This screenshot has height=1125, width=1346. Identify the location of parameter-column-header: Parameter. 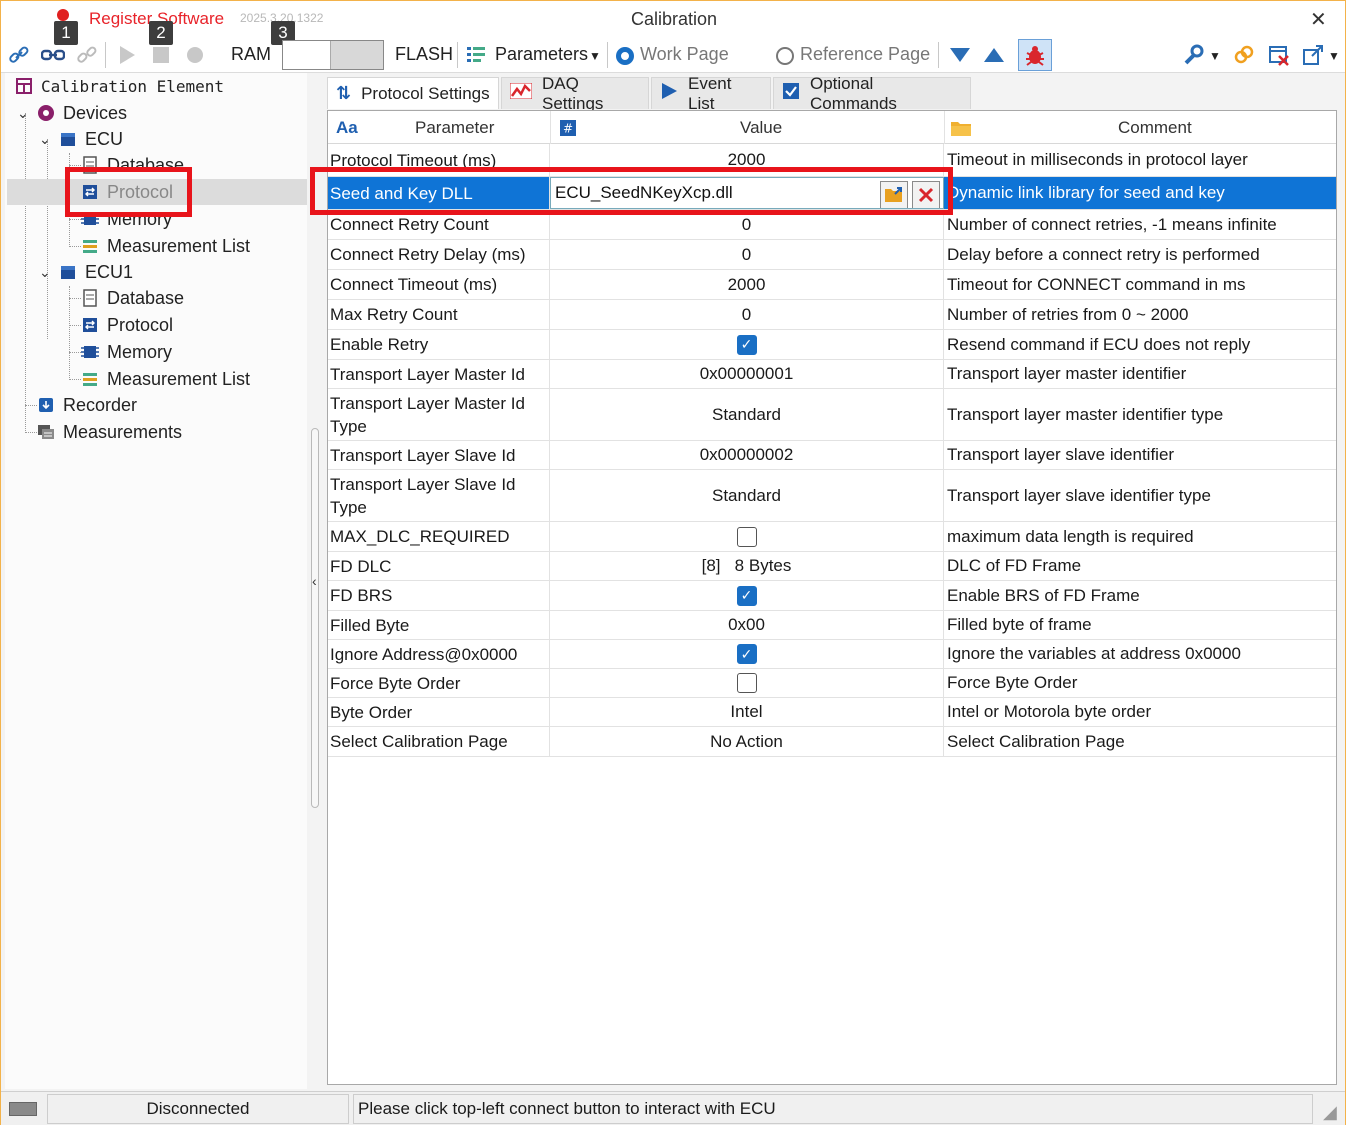
(454, 127).